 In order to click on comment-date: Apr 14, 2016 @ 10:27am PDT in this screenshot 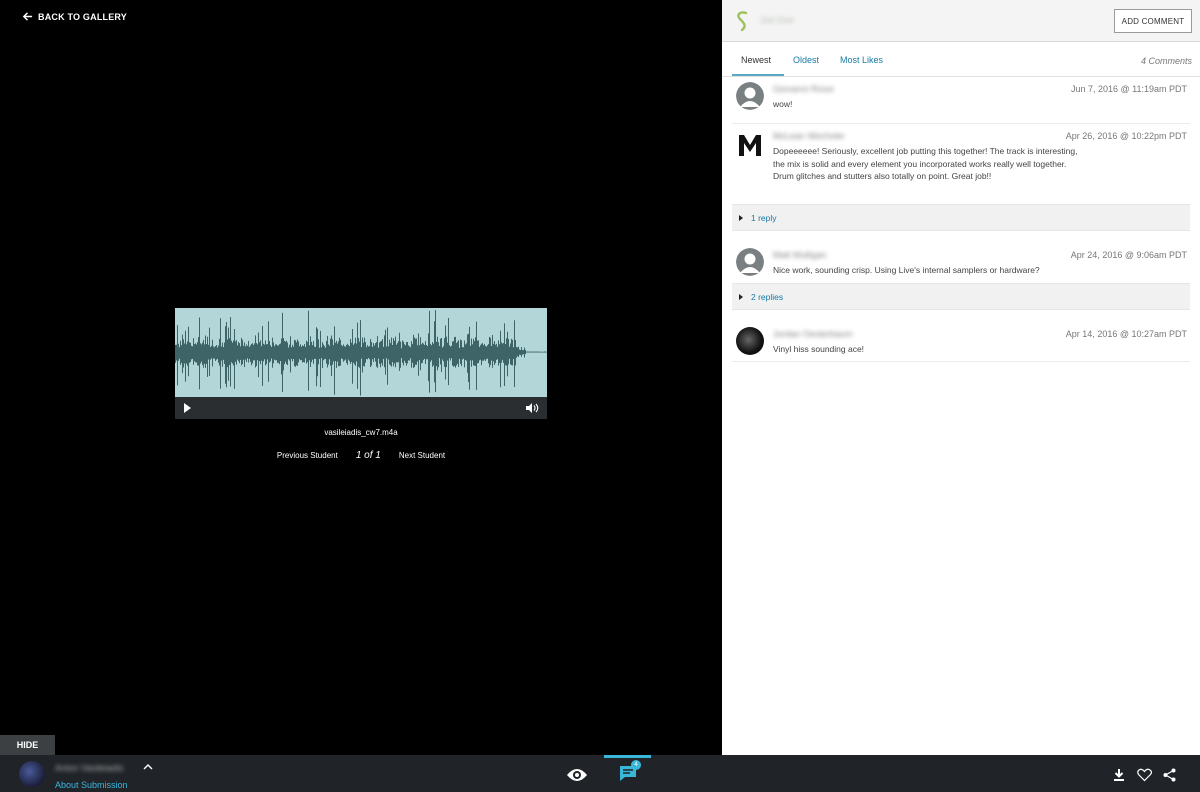, I will do `click(1126, 334)`.